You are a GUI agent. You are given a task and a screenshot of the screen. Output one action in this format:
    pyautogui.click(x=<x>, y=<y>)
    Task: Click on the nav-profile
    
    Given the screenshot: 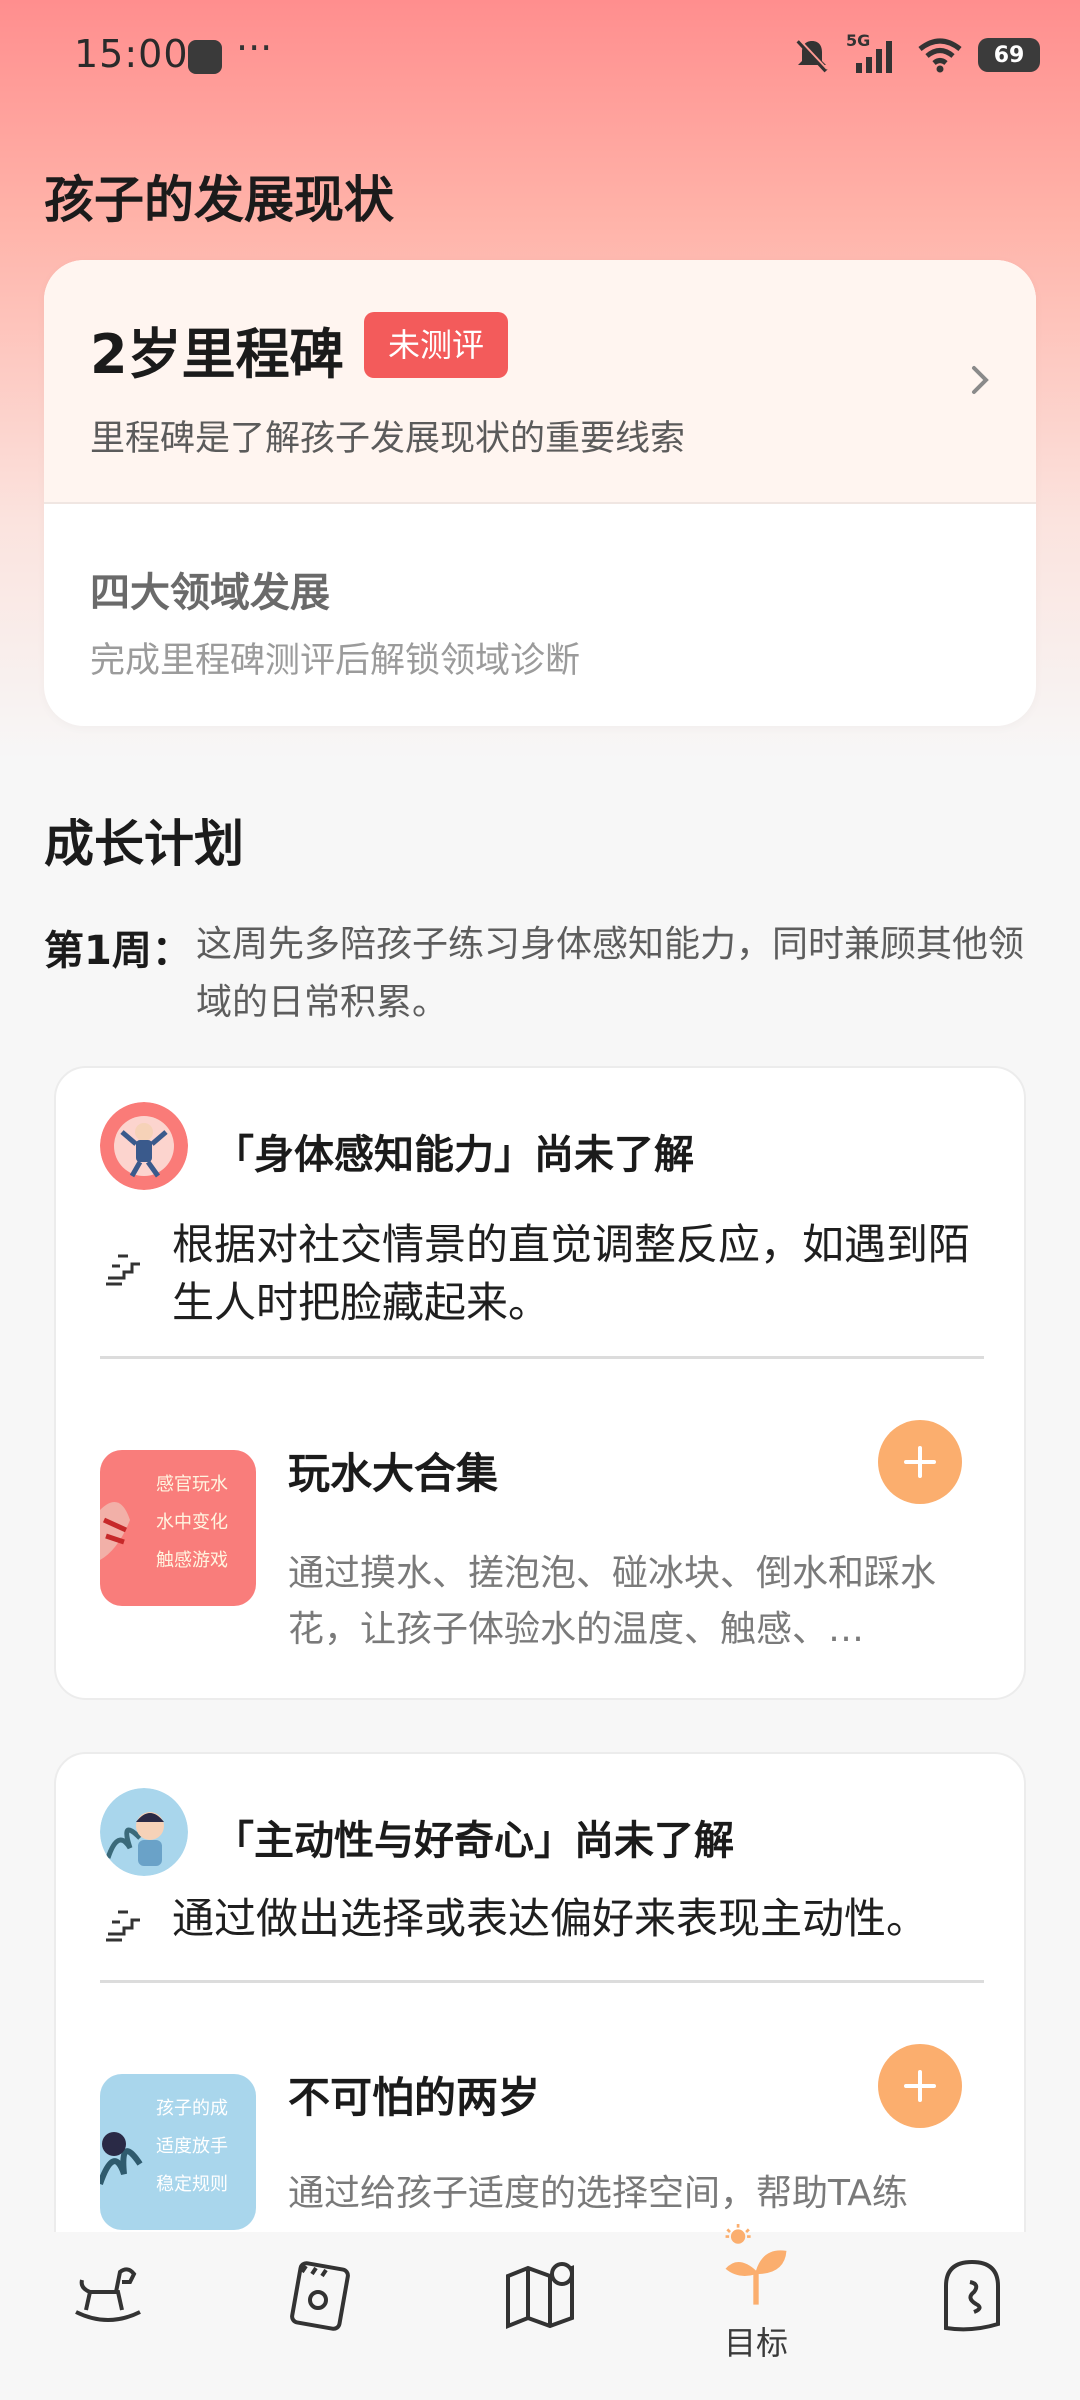 What is the action you would take?
    pyautogui.click(x=972, y=2322)
    